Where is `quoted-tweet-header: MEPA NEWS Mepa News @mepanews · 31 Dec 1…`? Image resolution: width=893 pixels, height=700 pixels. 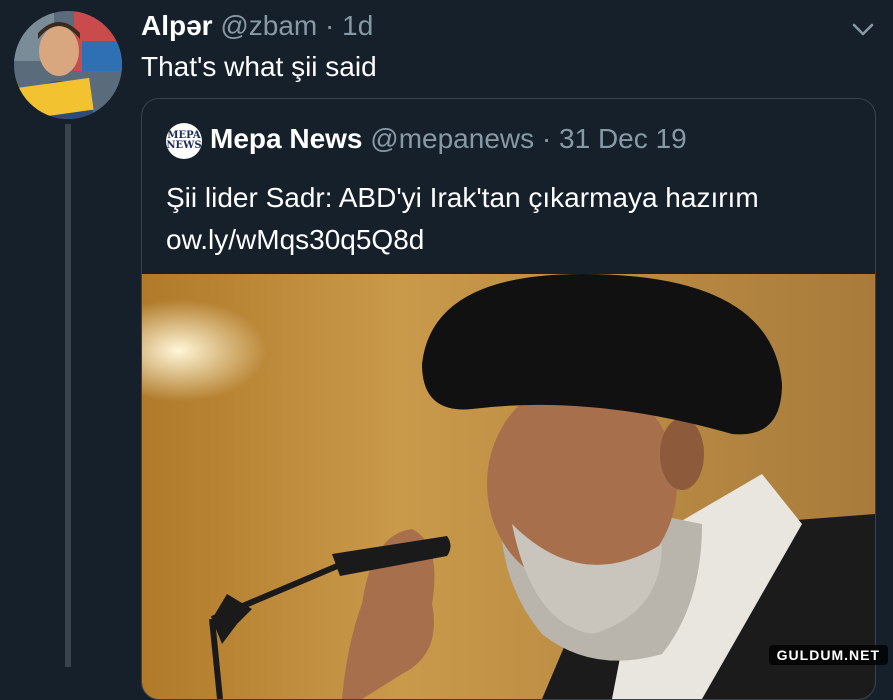 quoted-tweet-header: MEPA NEWS Mepa News @mepanews · 31 Dec 1… is located at coordinates (426, 140).